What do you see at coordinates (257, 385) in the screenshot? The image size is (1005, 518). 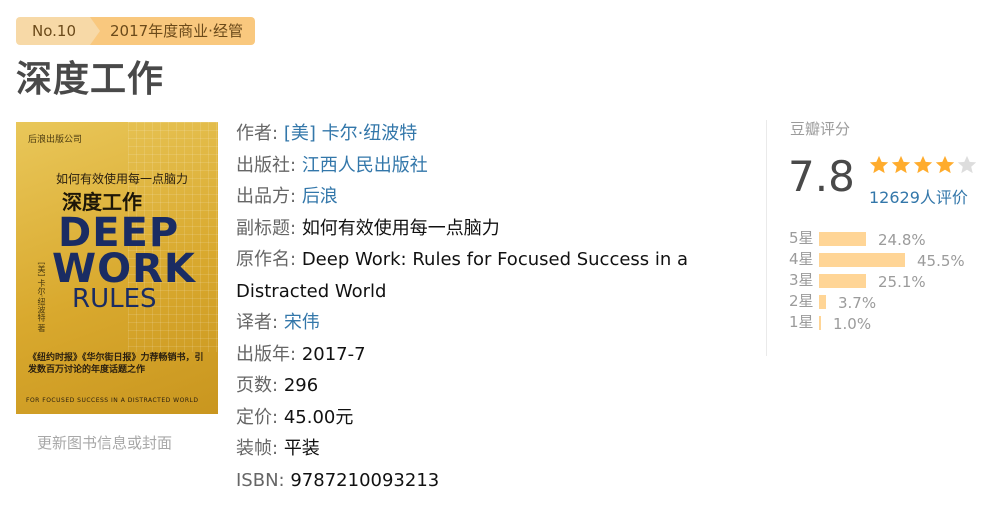 I see `pages-label: 页数:` at bounding box center [257, 385].